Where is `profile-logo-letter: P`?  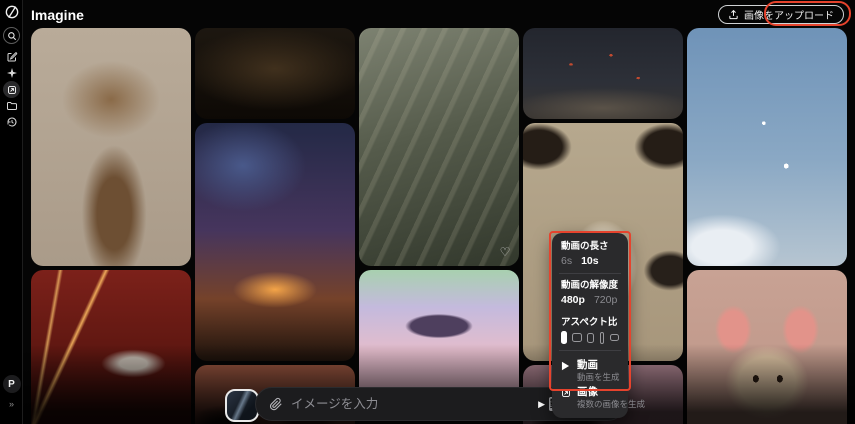
profile-logo-letter: P is located at coordinates (11, 384).